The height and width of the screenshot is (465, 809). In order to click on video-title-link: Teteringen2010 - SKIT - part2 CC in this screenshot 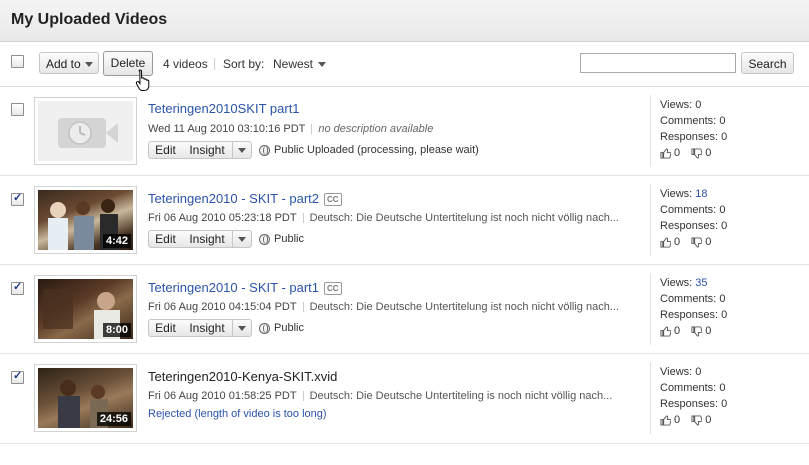, I will do `click(245, 199)`.